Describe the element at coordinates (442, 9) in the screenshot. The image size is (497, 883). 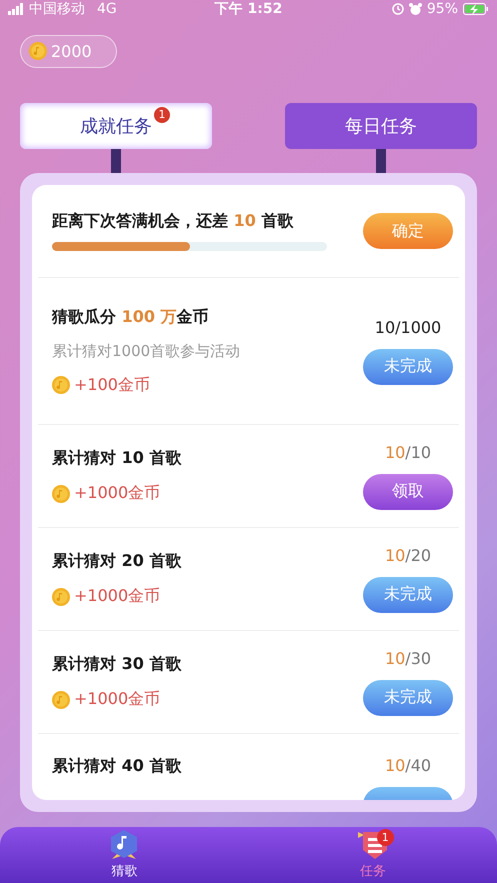
I see `battery-percent: 95%` at that location.